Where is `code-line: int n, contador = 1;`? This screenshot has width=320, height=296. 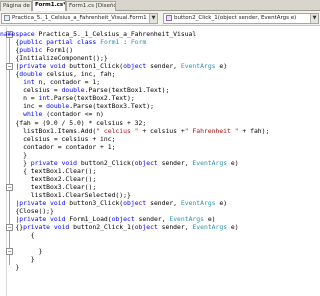 code-line: int n, contador = 1; is located at coordinates (134, 82).